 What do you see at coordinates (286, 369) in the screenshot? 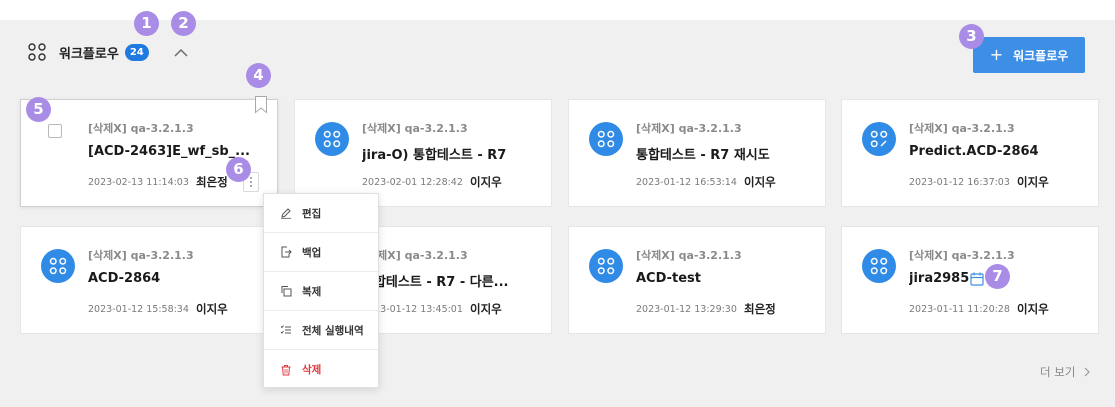
I see `trash-icon` at bounding box center [286, 369].